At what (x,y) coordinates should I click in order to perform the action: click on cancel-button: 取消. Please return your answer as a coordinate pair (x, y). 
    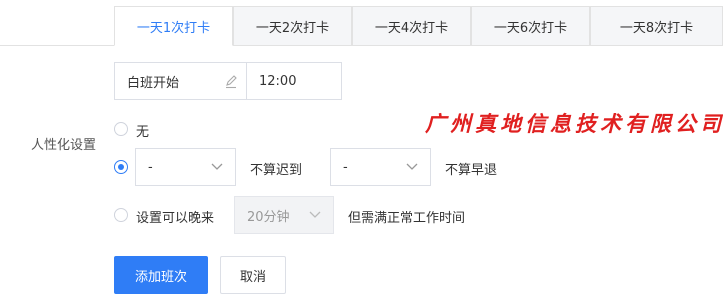
    Looking at the image, I should click on (253, 275).